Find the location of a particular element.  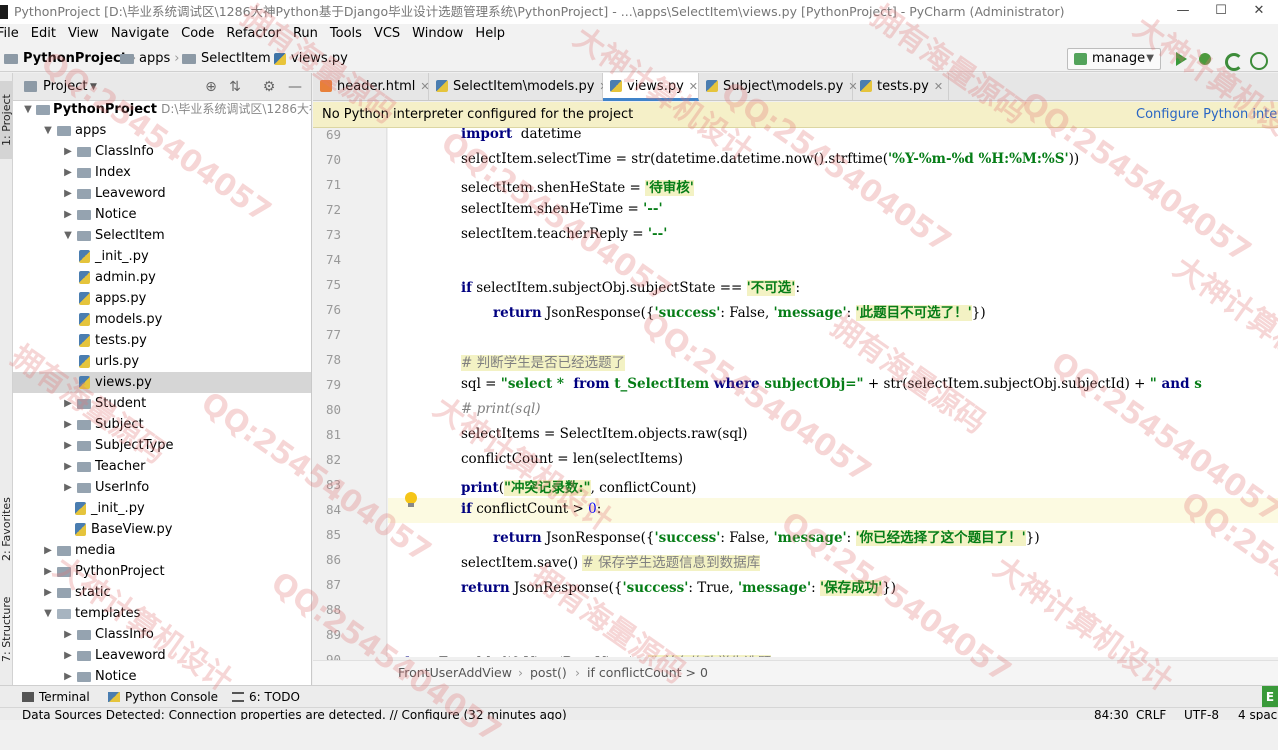

file-encoding: UTF-8 is located at coordinates (1201, 714).